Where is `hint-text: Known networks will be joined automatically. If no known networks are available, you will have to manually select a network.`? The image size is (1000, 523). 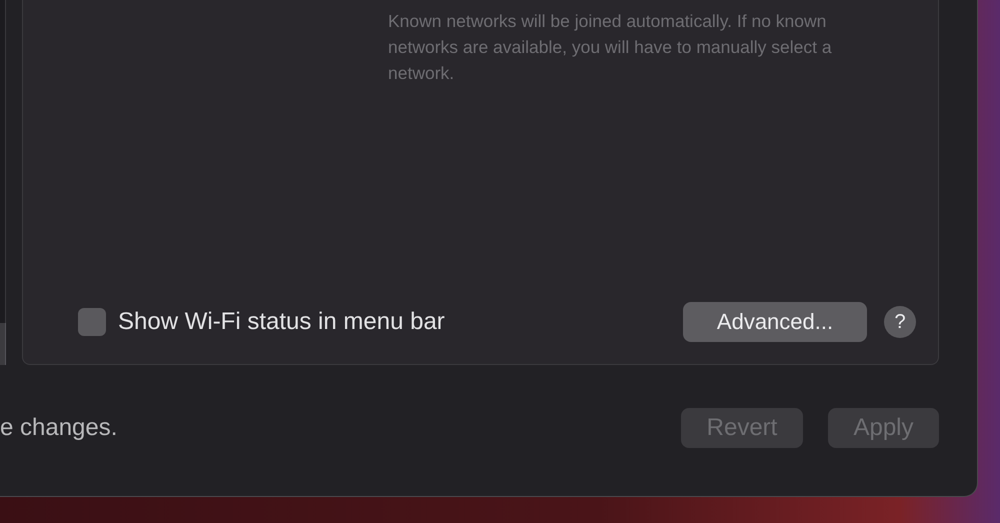 hint-text: Known networks will be joined automatically. If no known networks are available, you will have to manually select a network. is located at coordinates (610, 47).